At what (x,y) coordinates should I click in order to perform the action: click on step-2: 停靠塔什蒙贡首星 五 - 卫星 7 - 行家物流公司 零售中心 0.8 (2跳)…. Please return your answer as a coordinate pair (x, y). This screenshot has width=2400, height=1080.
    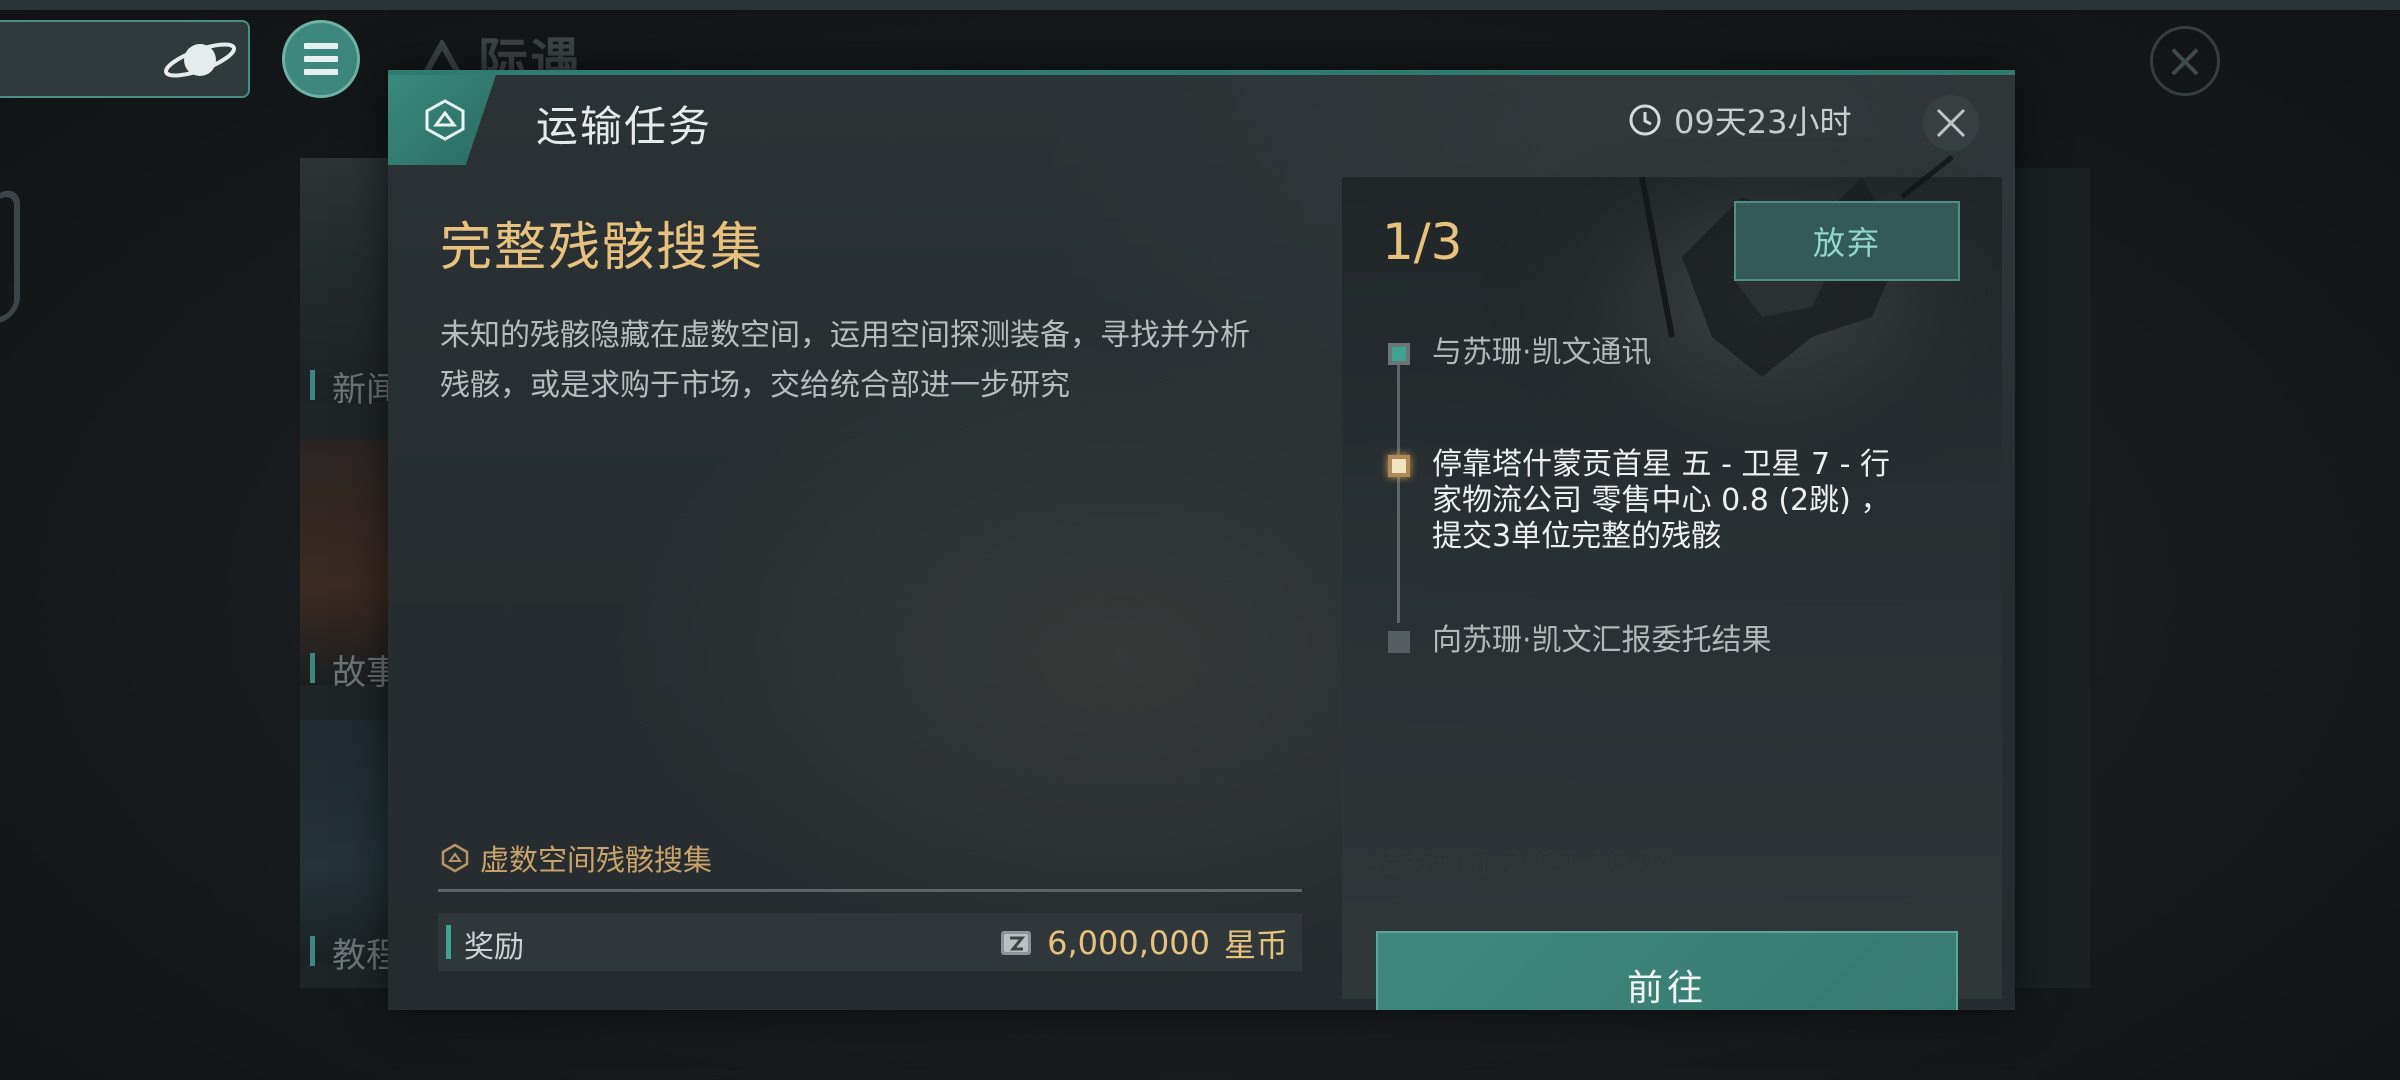
    Looking at the image, I should click on (1640, 501).